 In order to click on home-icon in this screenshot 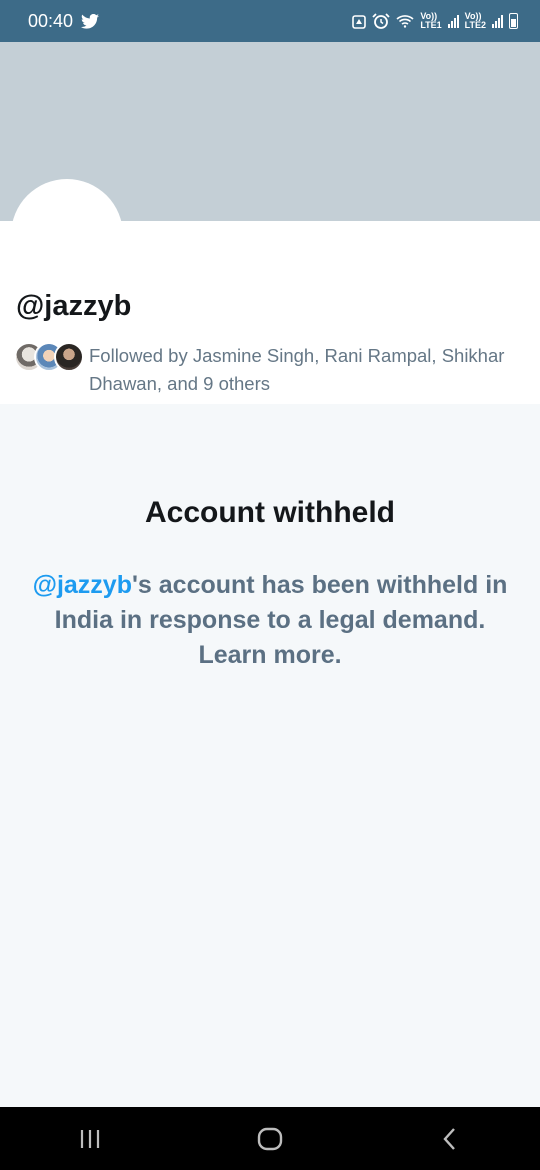, I will do `click(270, 1138)`.